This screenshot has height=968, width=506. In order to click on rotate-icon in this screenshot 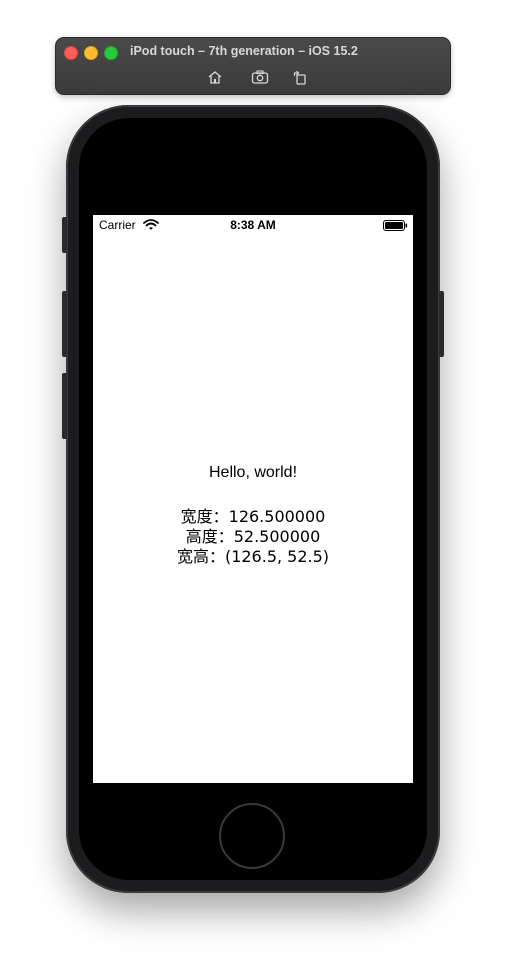, I will do `click(299, 77)`.